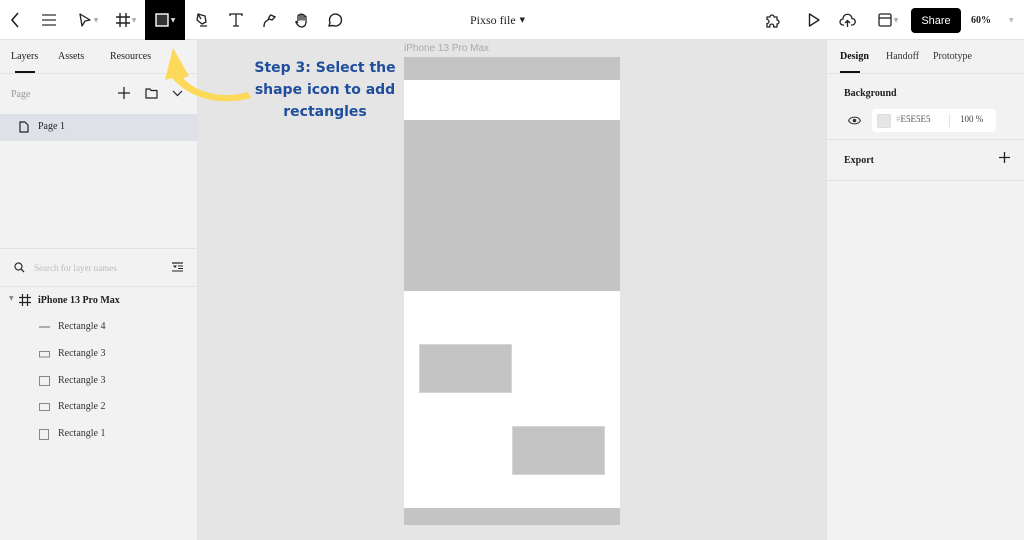 The image size is (1024, 540). I want to click on pencil-tool-button, so click(269, 20).